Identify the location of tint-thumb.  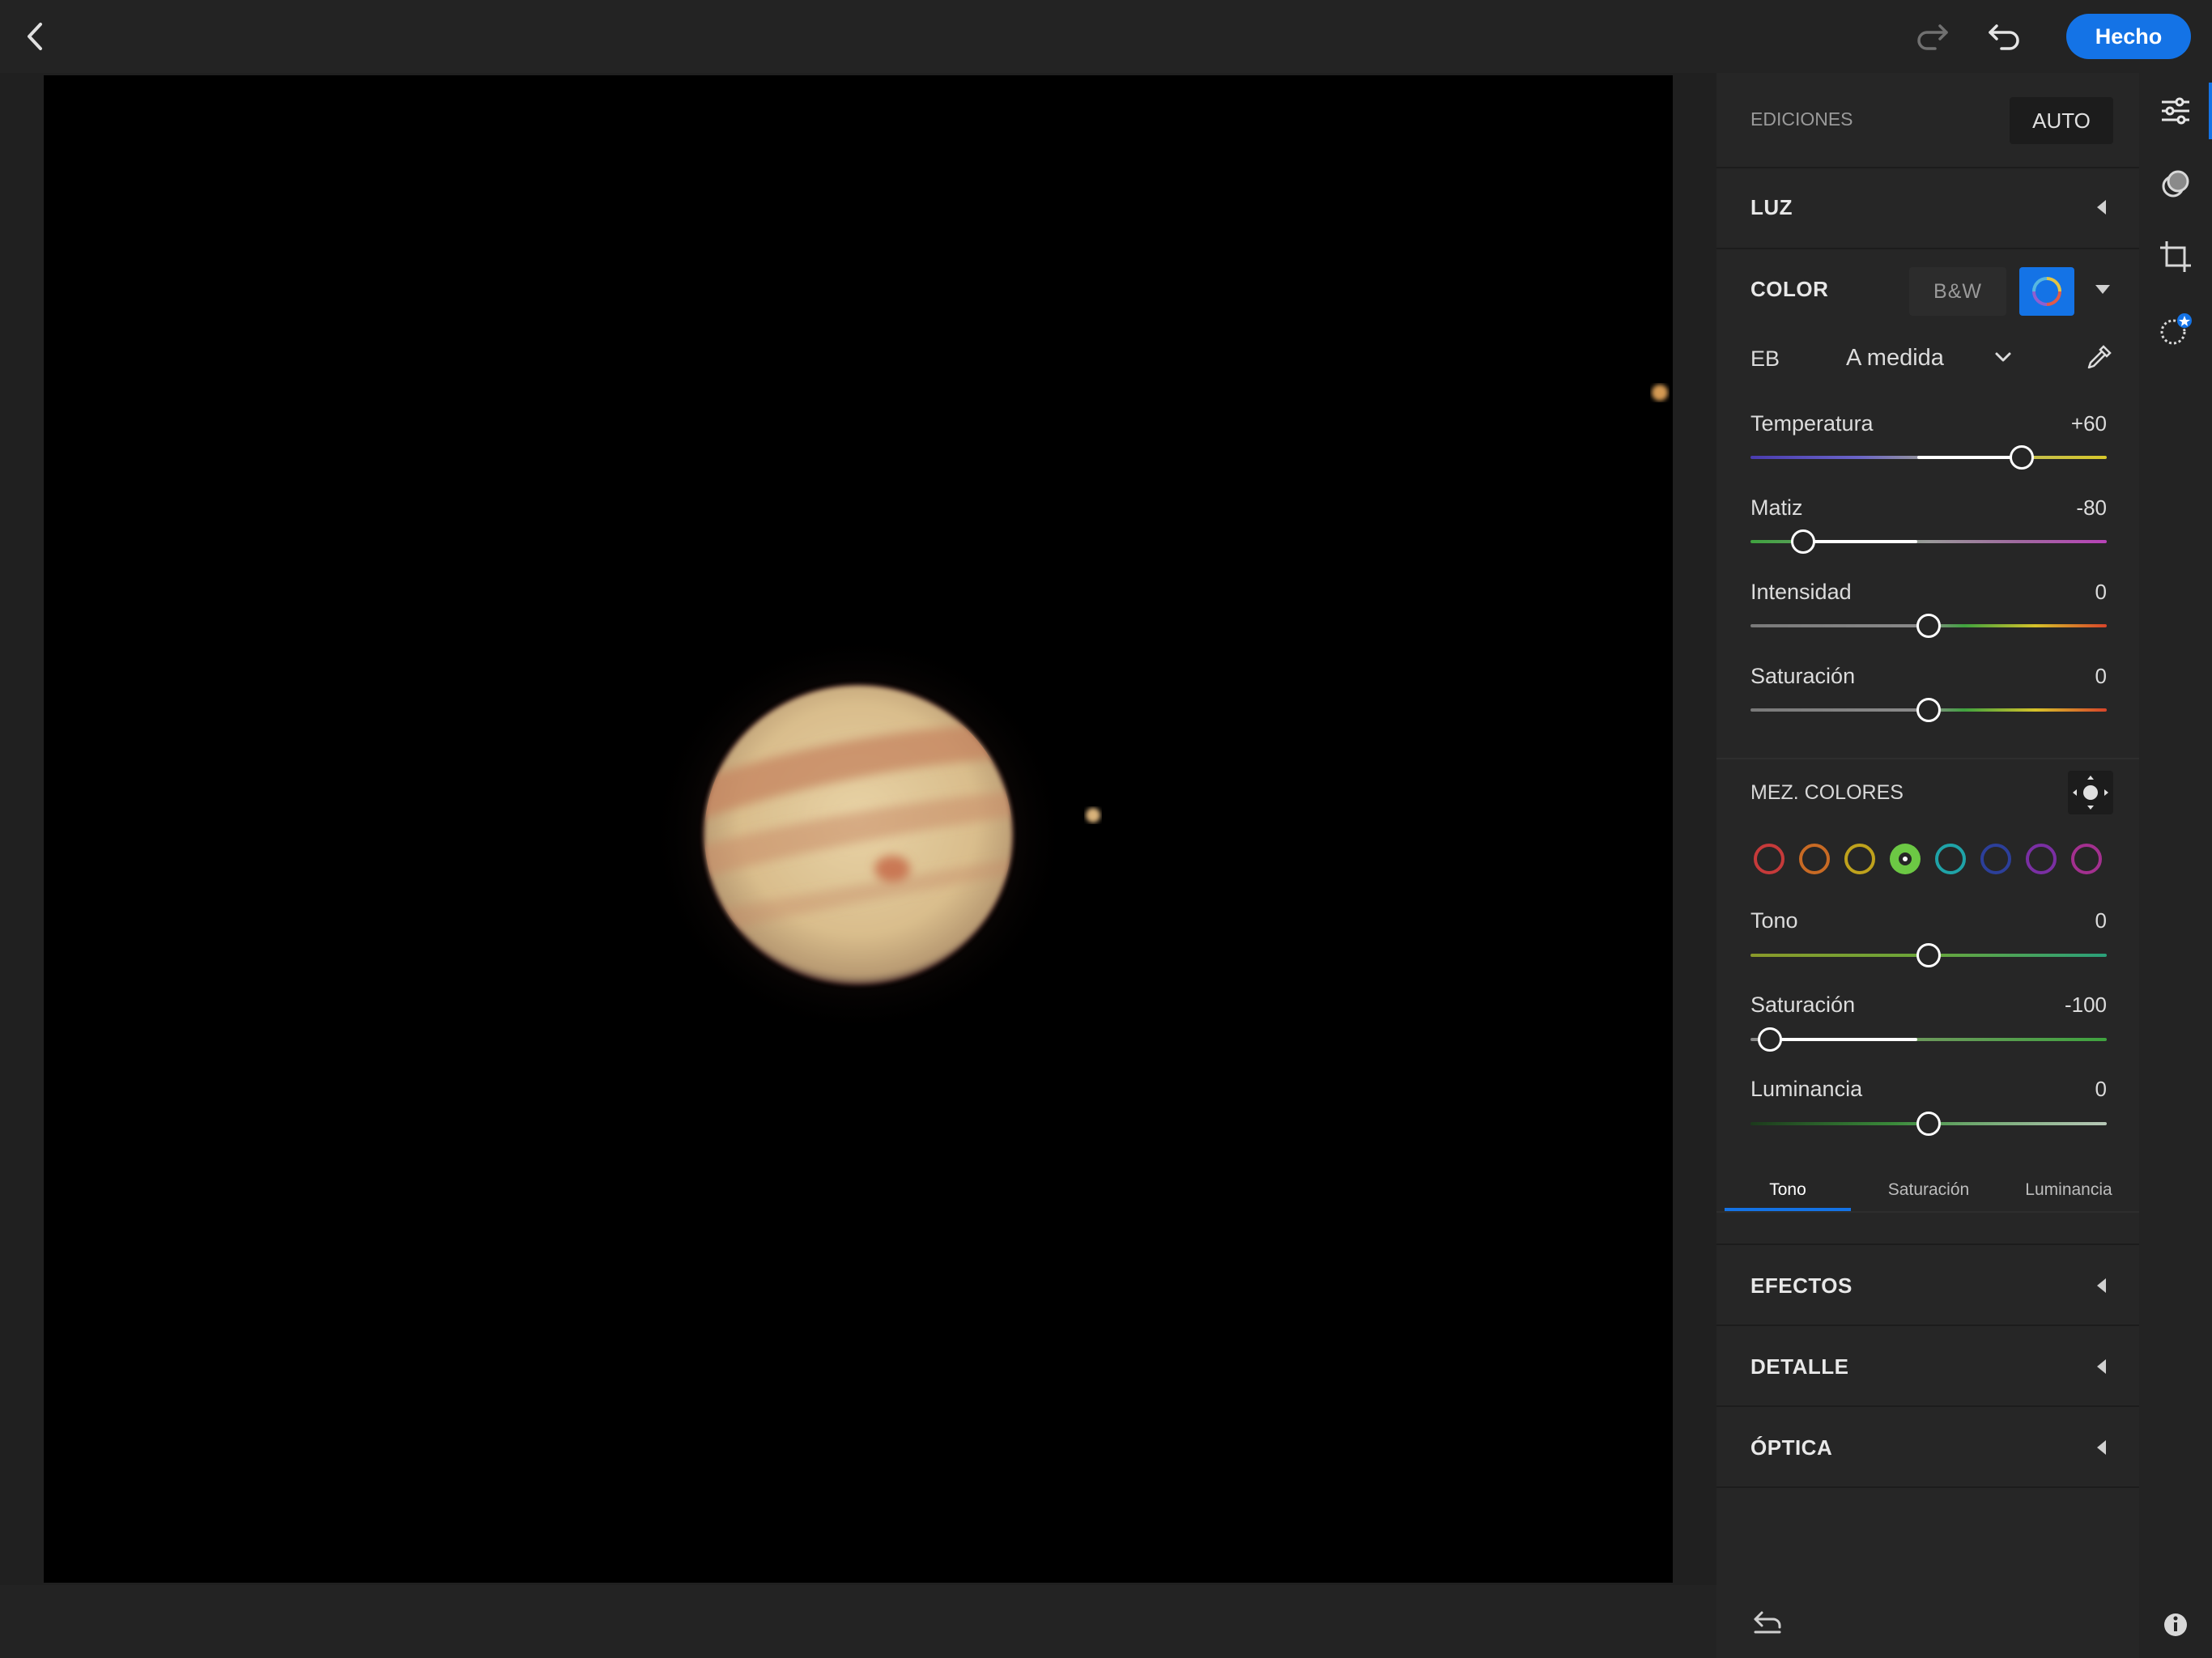
(1803, 541).